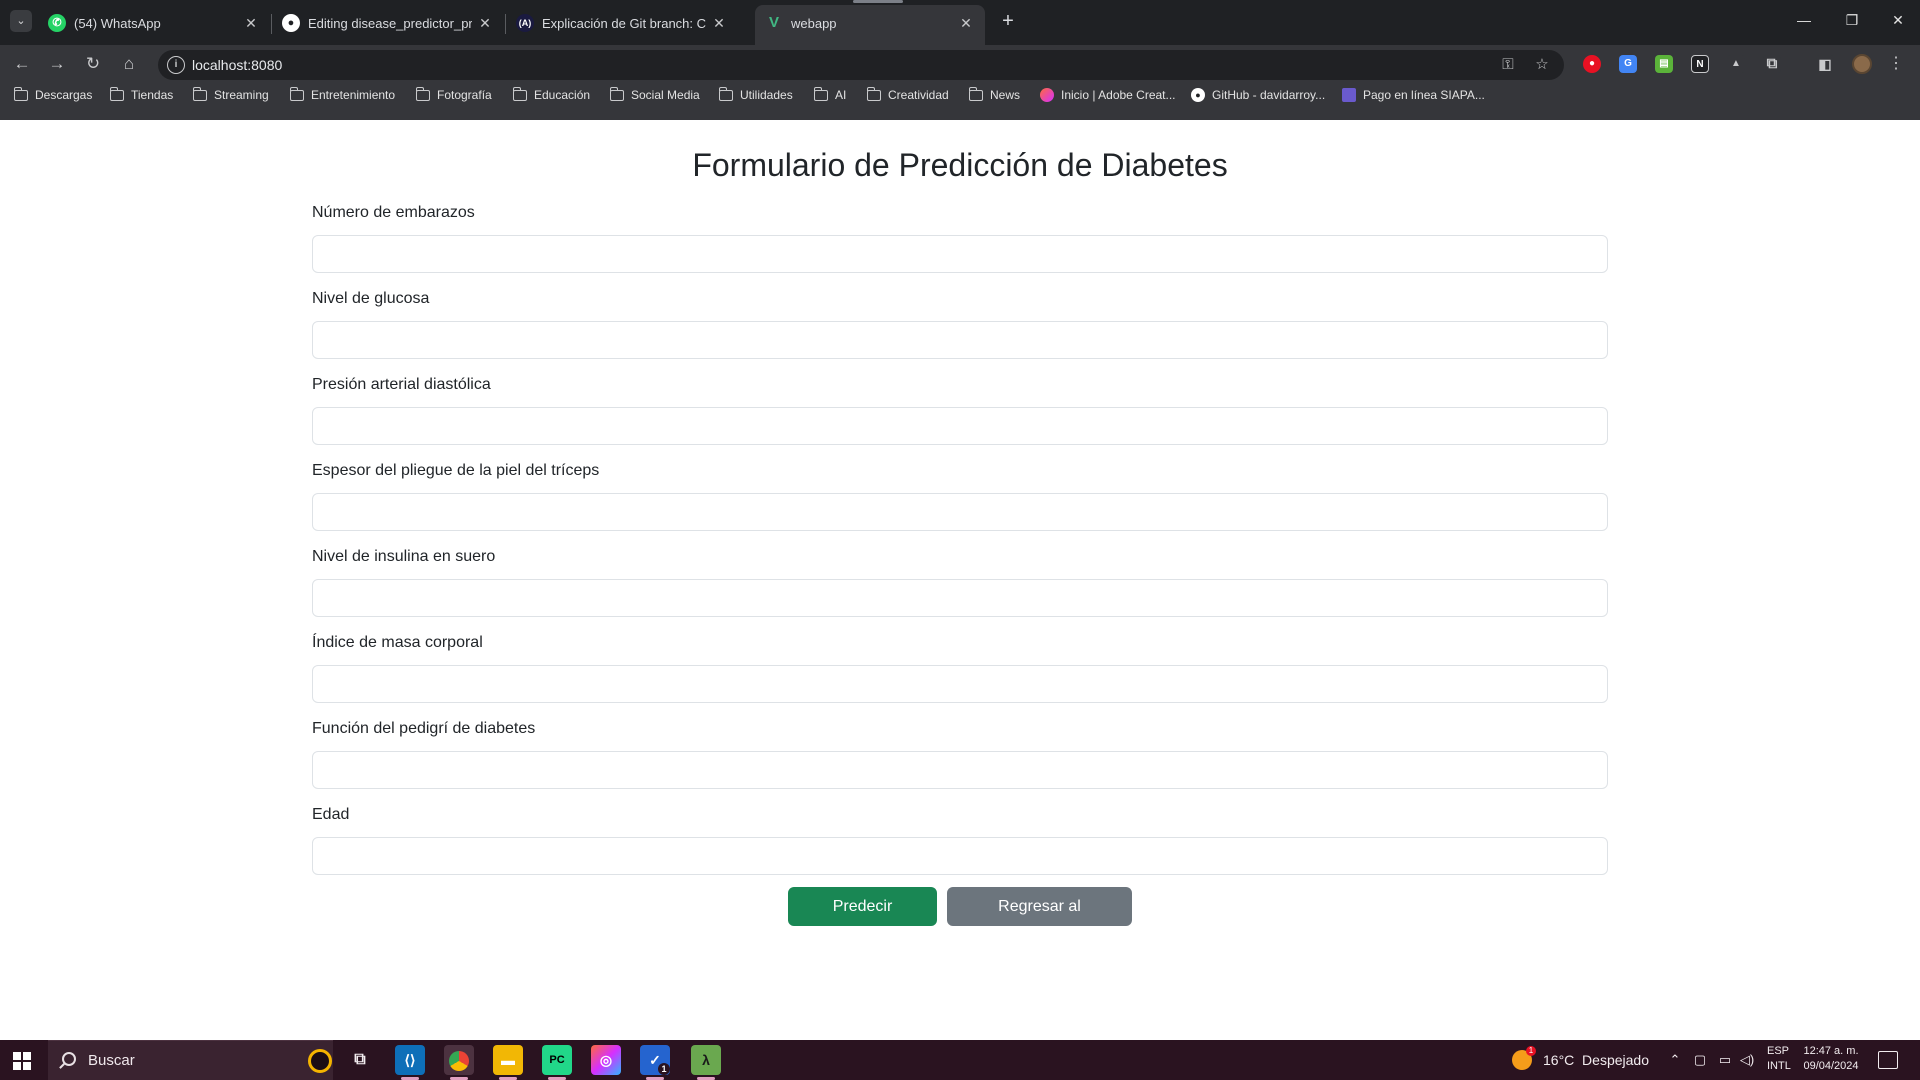  Describe the element at coordinates (1592, 64) in the screenshot. I see `extension-red-icon: ●` at that location.